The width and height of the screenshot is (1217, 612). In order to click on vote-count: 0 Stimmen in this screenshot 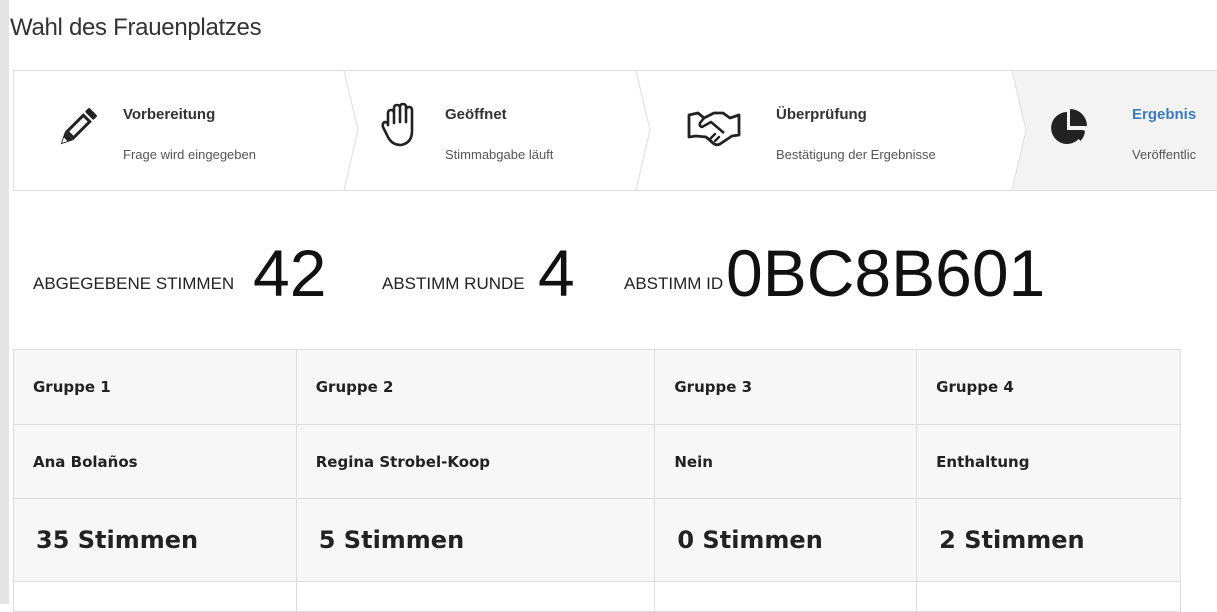, I will do `click(786, 540)`.